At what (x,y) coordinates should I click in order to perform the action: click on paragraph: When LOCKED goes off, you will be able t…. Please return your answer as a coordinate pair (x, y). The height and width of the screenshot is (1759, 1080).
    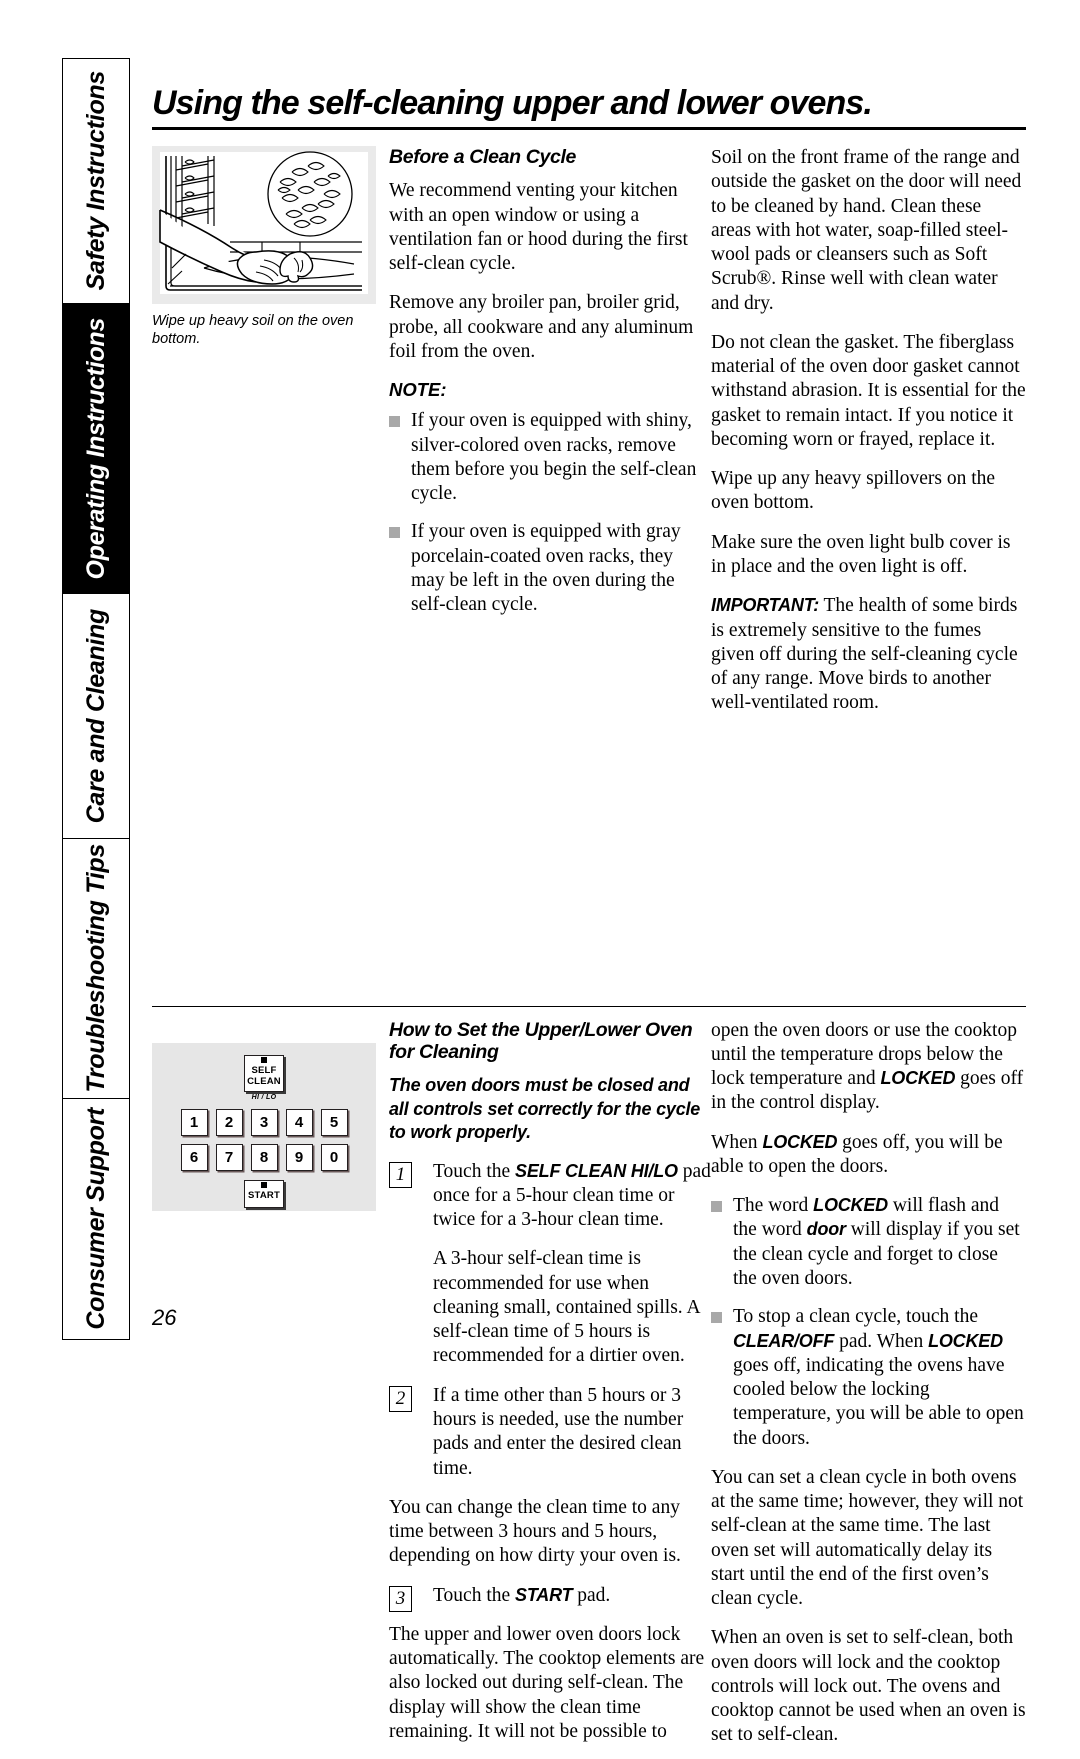
    Looking at the image, I should click on (868, 1155).